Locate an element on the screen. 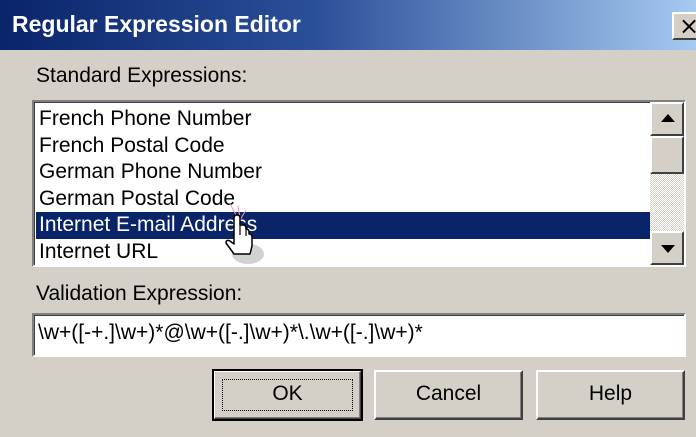 This screenshot has height=437, width=696. arrow-up-icon is located at coordinates (668, 118).